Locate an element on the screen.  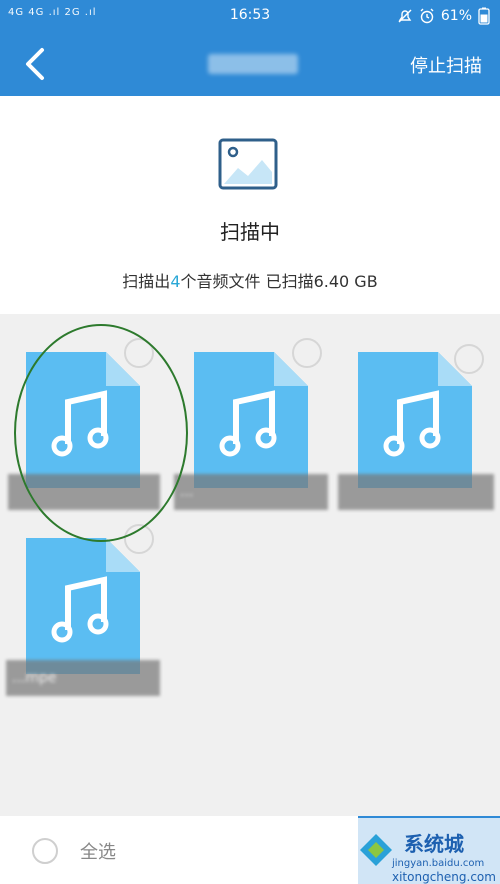
scan-info: 扫描出4个音频文件 已扫描6.40 GB is located at coordinates (250, 280).